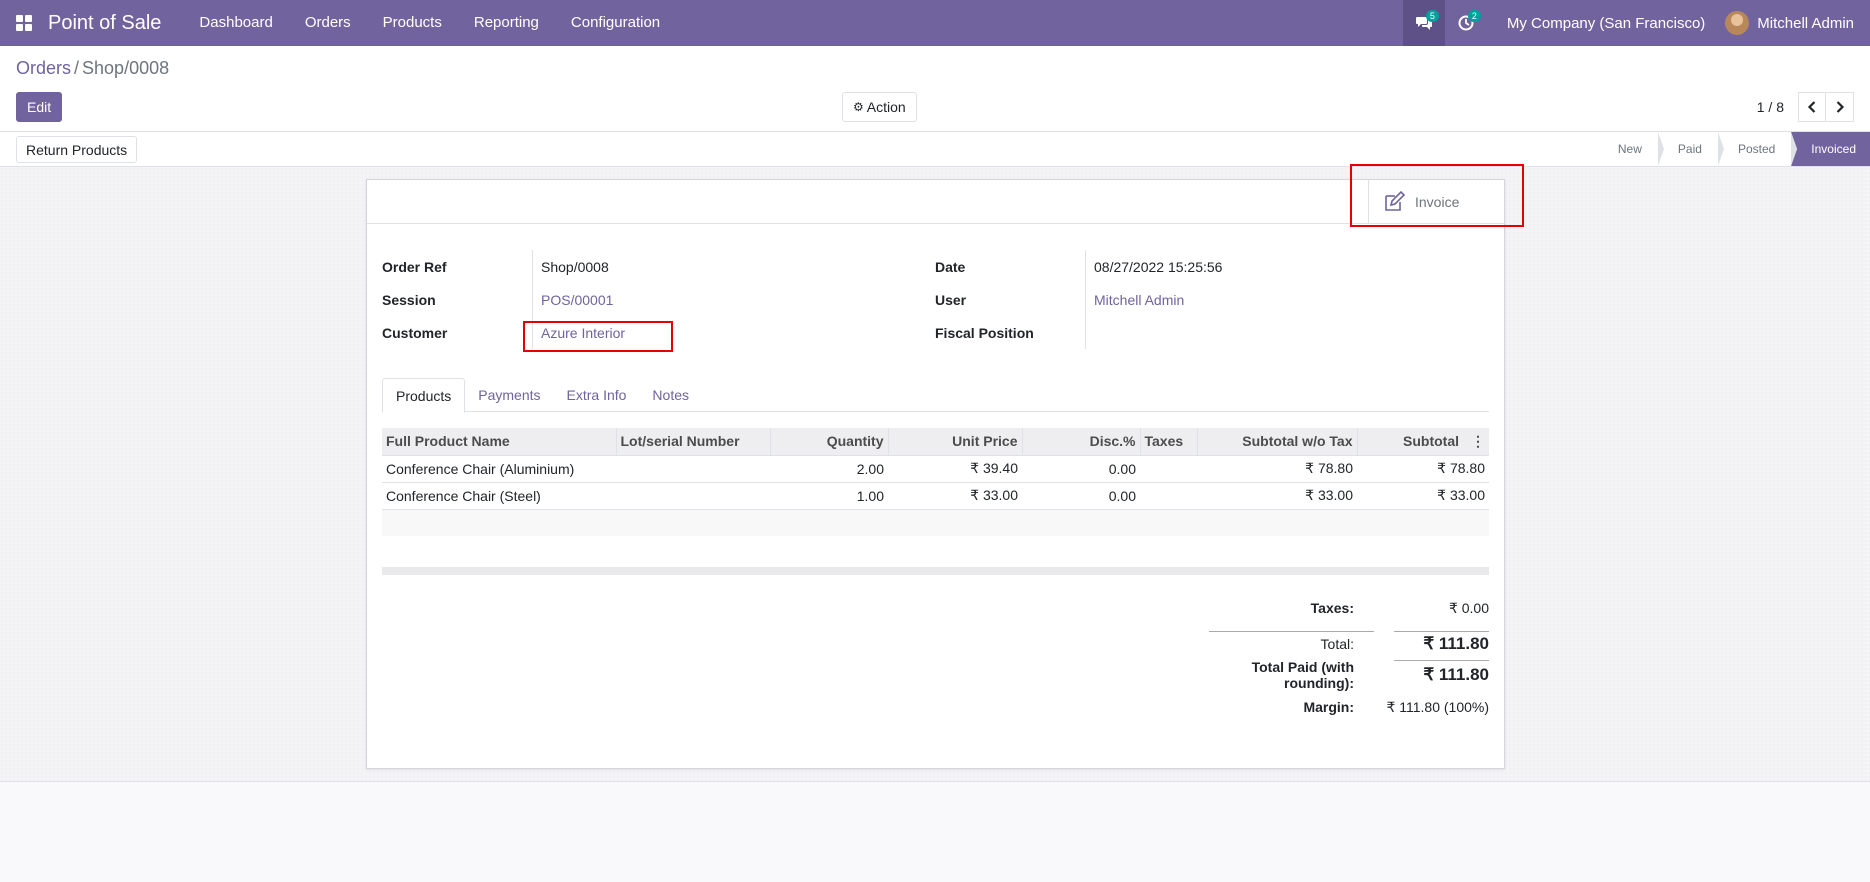 Image resolution: width=1870 pixels, height=882 pixels. Describe the element at coordinates (954, 441) in the screenshot. I see `col-unit-price: Unit Price` at that location.